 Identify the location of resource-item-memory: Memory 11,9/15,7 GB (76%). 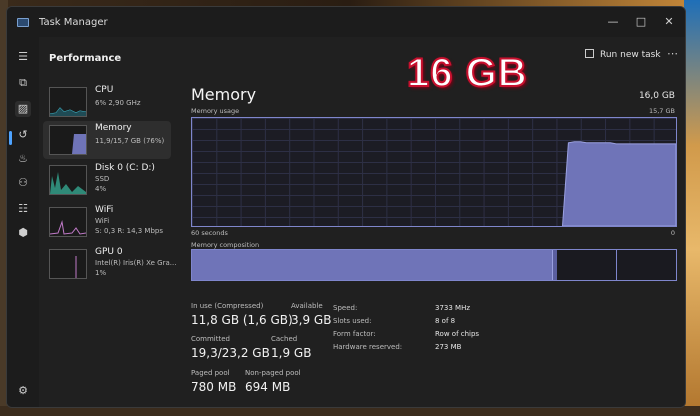
(107, 140).